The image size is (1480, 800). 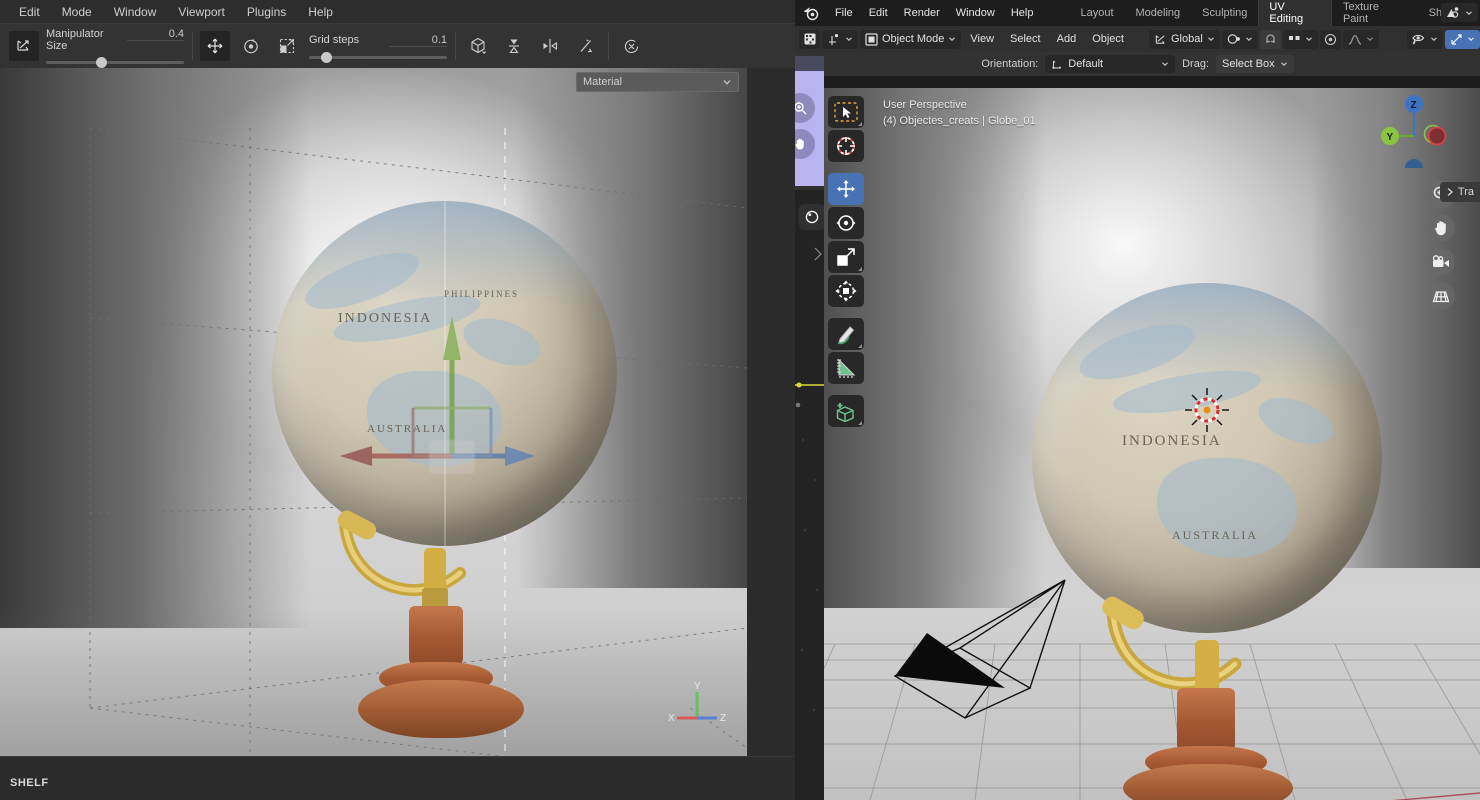 What do you see at coordinates (1270, 39) in the screenshot?
I see `magnet-icon` at bounding box center [1270, 39].